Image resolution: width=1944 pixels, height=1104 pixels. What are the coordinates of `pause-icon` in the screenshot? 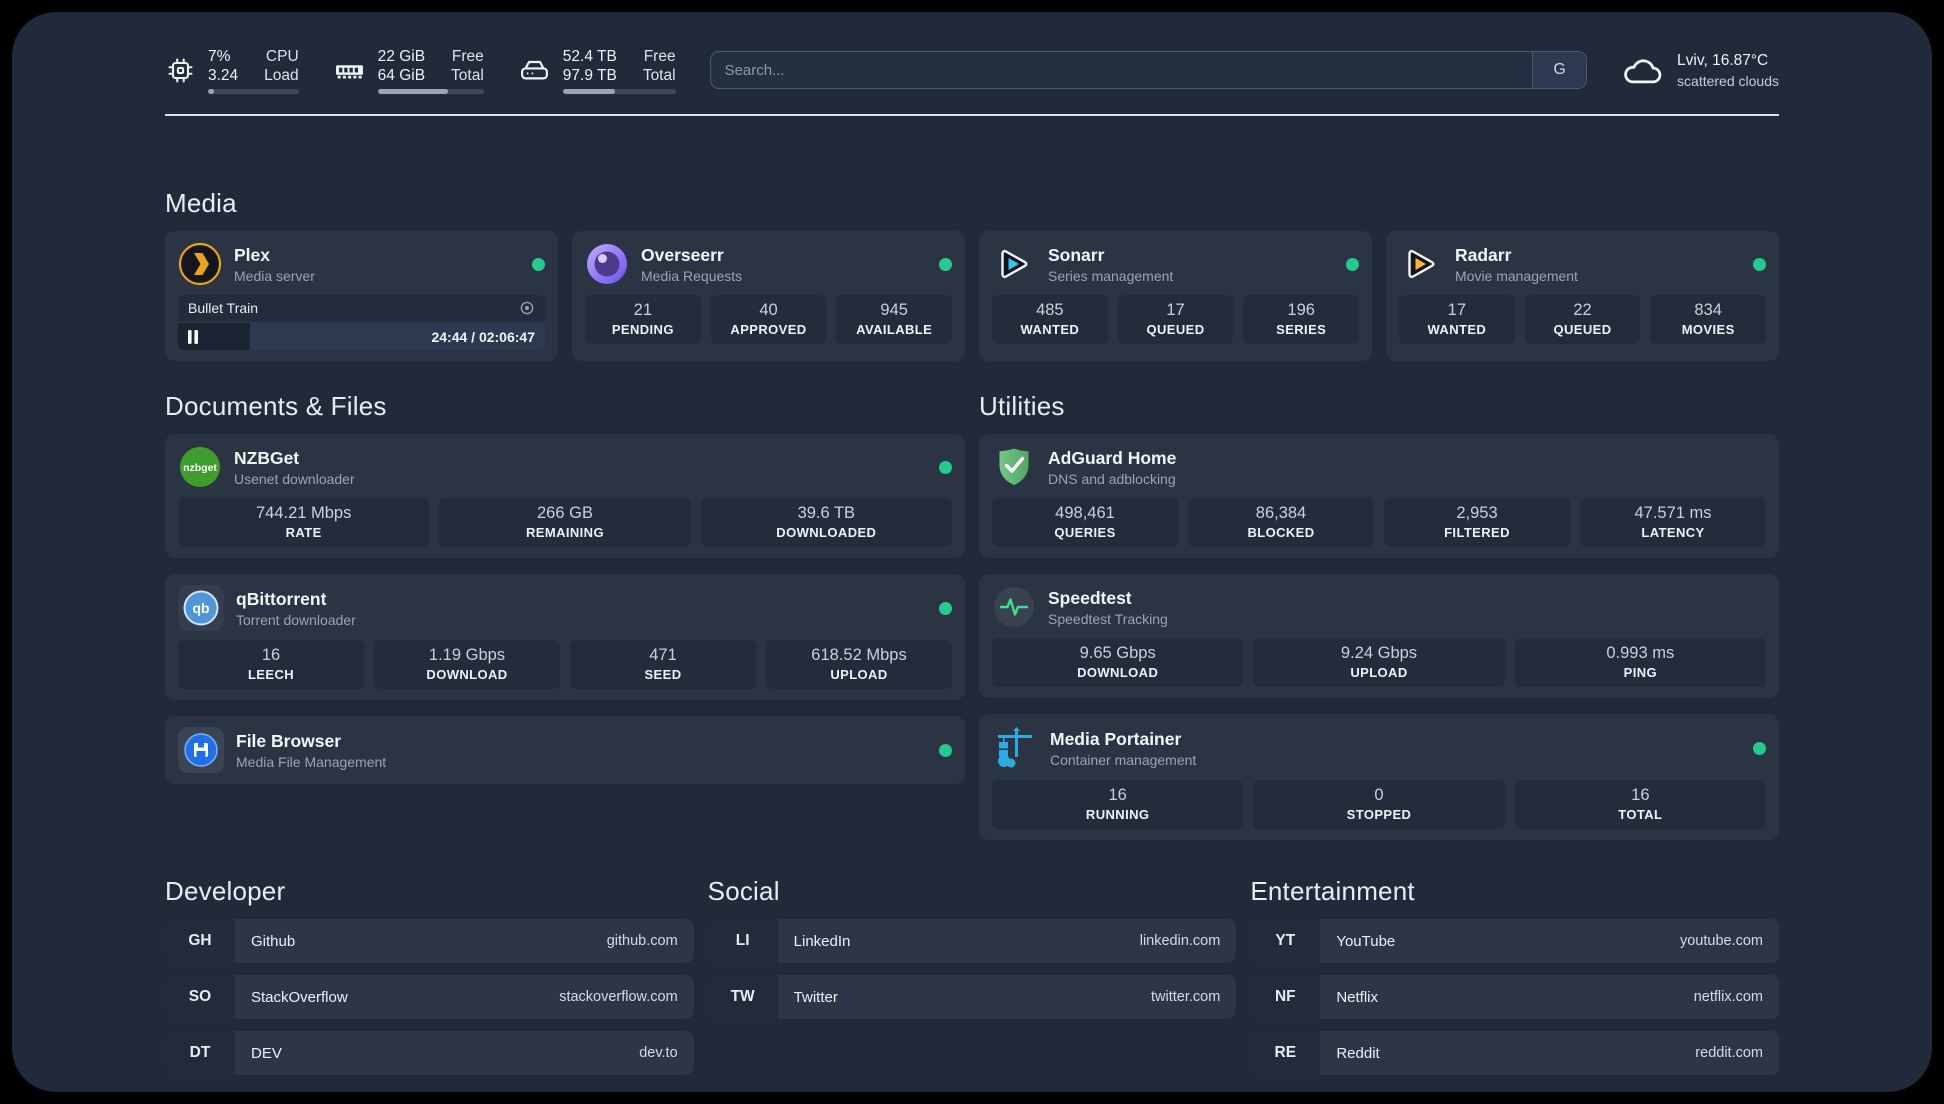 It's located at (193, 336).